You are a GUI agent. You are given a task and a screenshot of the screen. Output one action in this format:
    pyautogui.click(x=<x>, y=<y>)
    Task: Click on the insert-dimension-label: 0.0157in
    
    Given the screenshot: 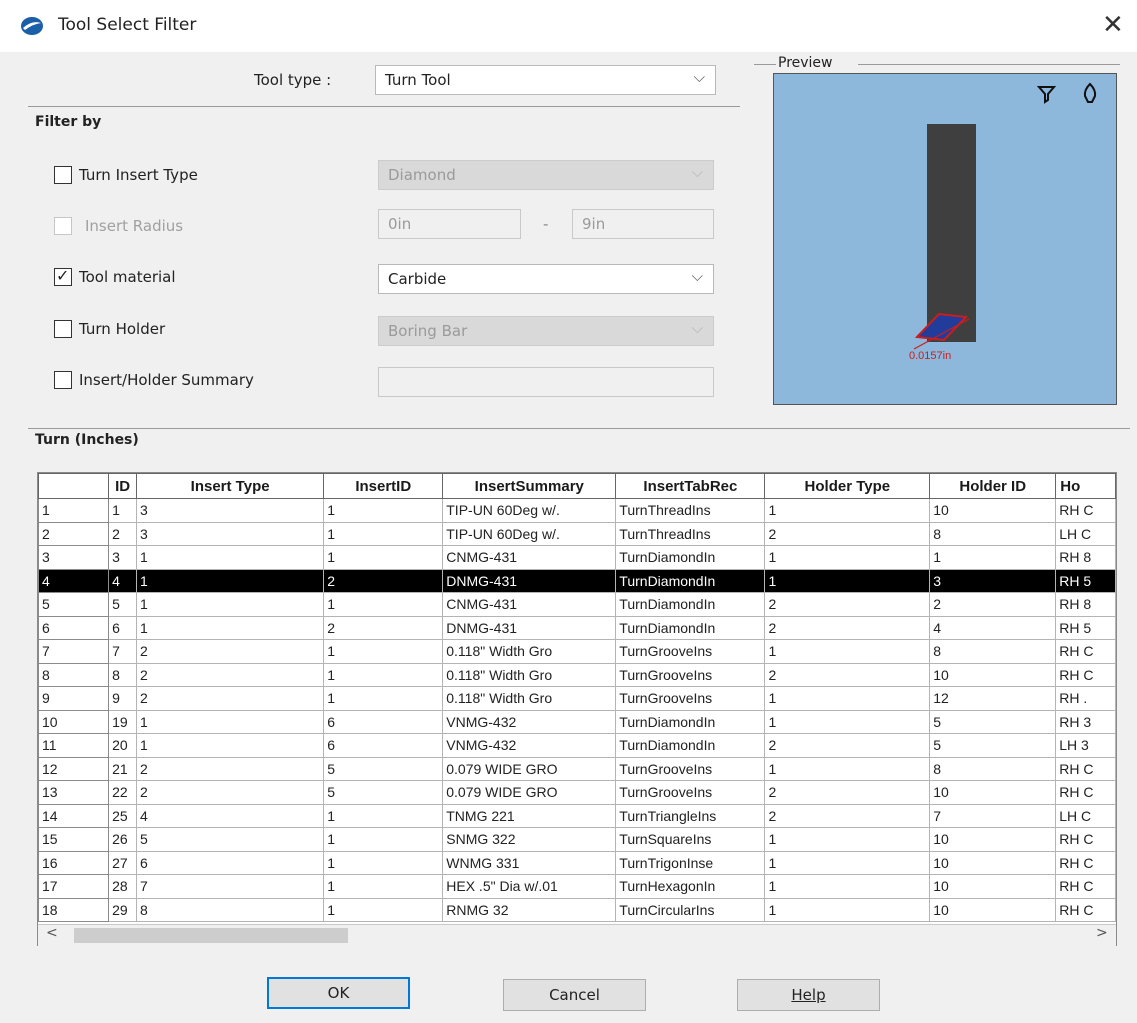 What is the action you would take?
    pyautogui.click(x=930, y=356)
    